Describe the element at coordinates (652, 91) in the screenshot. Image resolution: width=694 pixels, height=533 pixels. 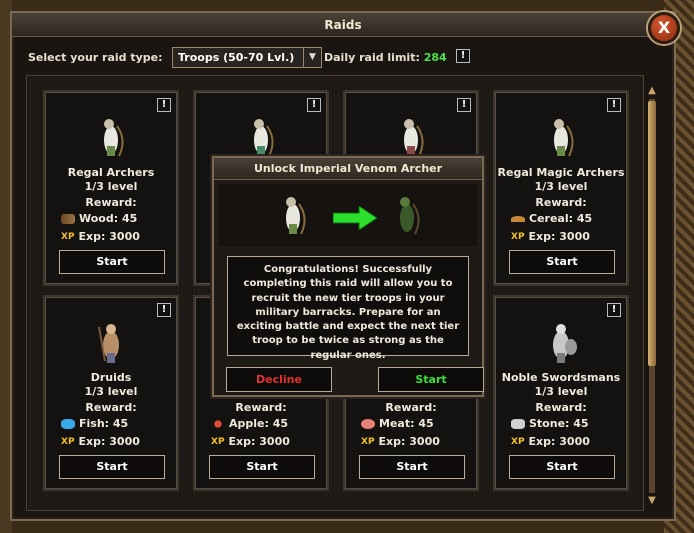
I see `scroll-up-arrow-icon: ▲` at that location.